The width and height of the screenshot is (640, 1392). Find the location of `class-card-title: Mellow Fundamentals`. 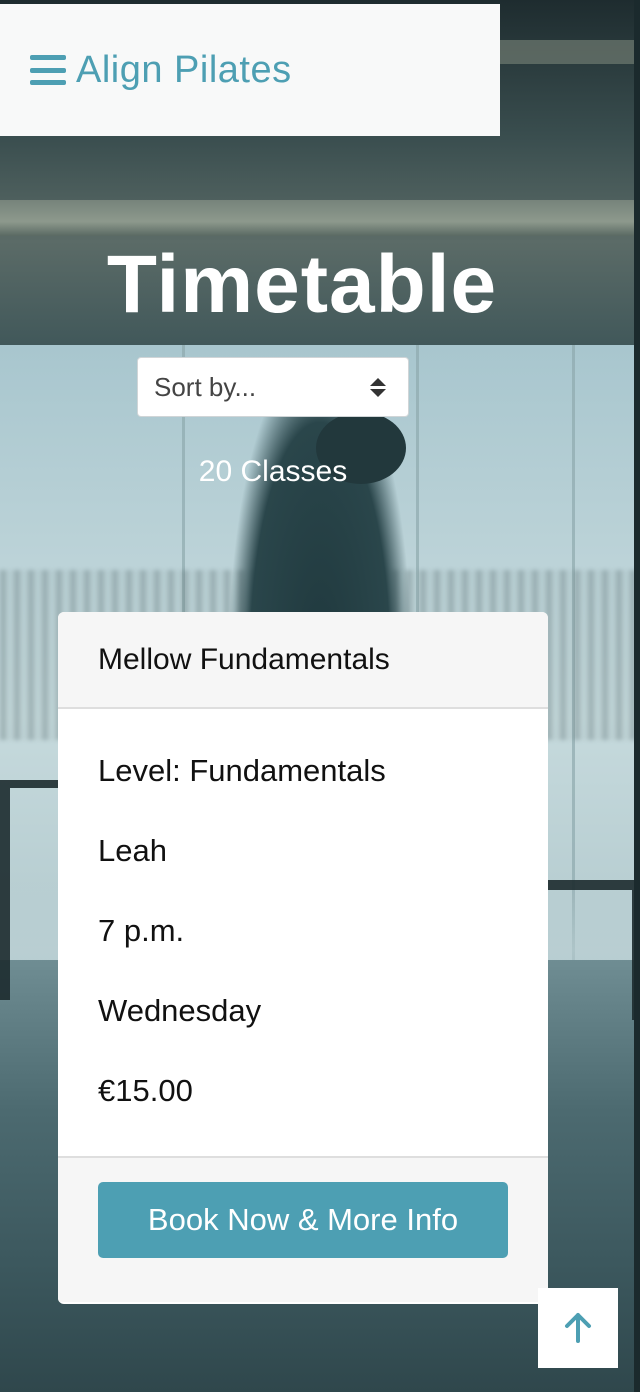

class-card-title: Mellow Fundamentals is located at coordinates (303, 660).